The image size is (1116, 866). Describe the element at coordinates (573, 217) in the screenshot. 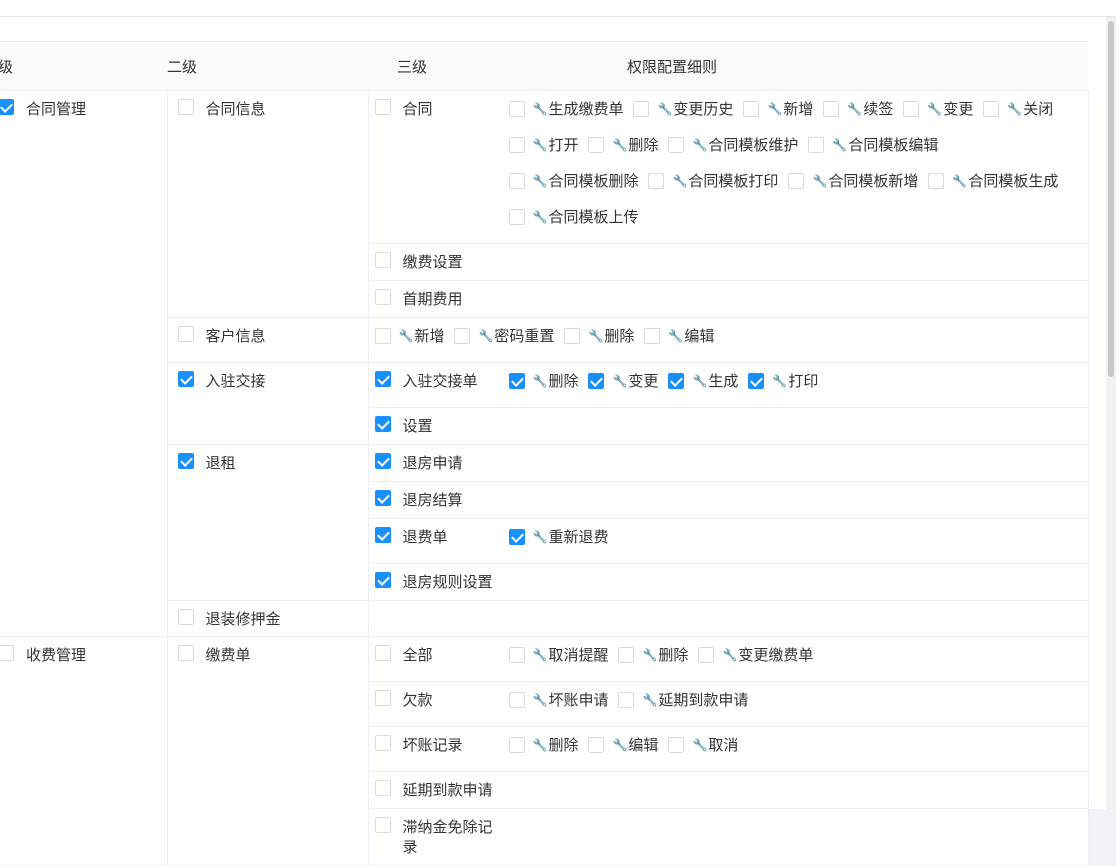

I see `permission-detail: 🔧 合同模板上传` at that location.